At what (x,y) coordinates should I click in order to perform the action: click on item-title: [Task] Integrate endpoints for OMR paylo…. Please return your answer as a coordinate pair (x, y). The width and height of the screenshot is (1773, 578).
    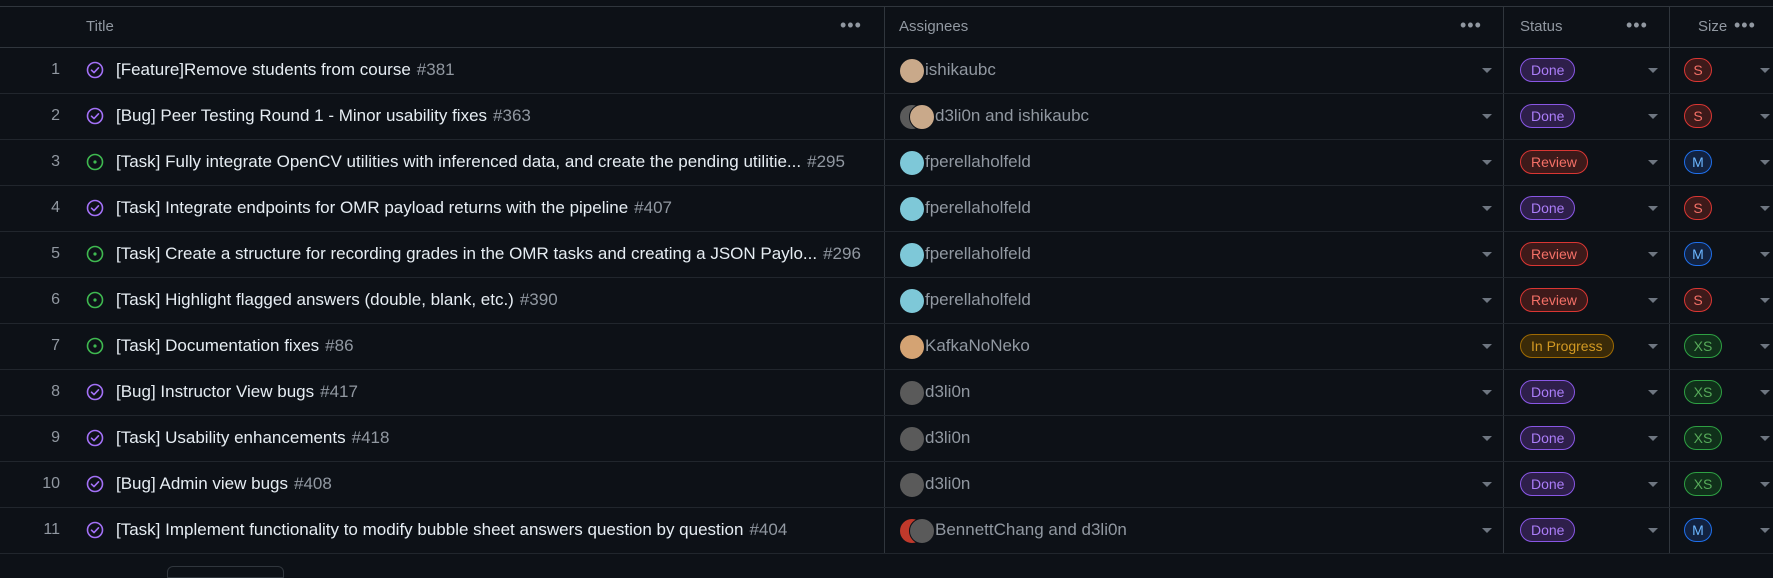
    Looking at the image, I should click on (394, 208).